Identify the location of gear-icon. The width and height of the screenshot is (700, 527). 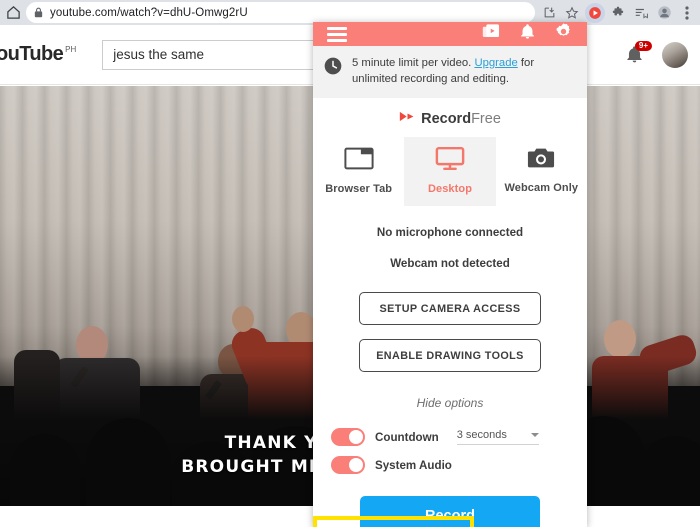
(563, 34).